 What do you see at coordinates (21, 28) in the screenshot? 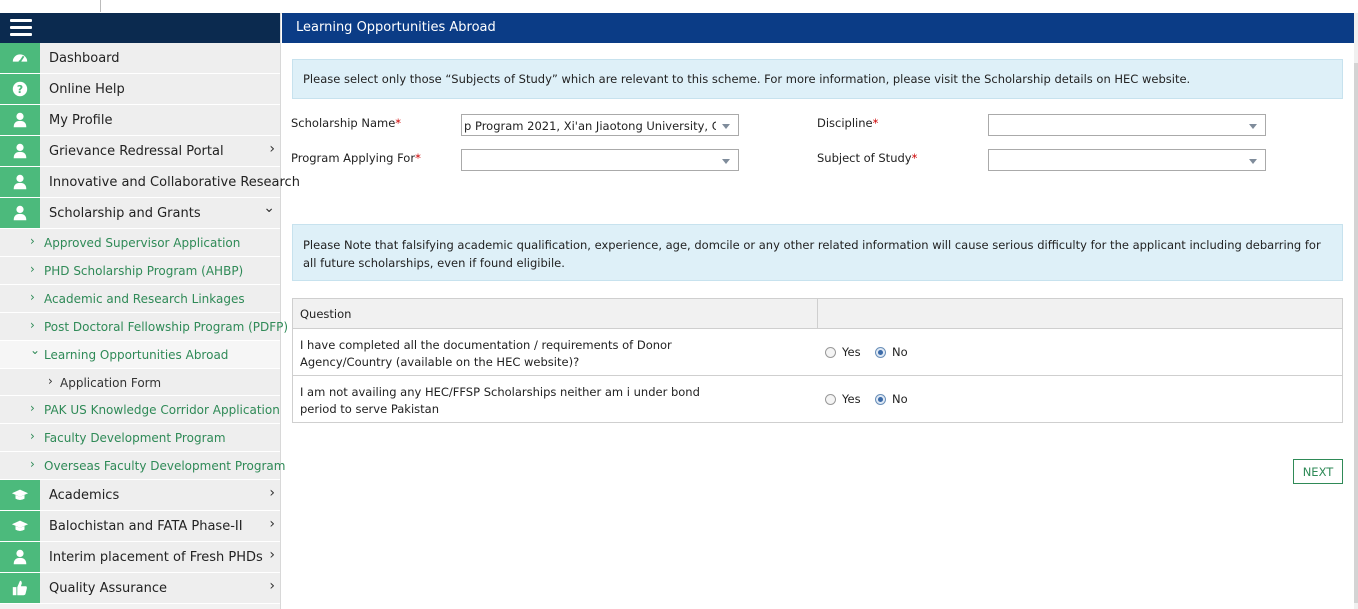
I see `hamburger-menu-icon` at bounding box center [21, 28].